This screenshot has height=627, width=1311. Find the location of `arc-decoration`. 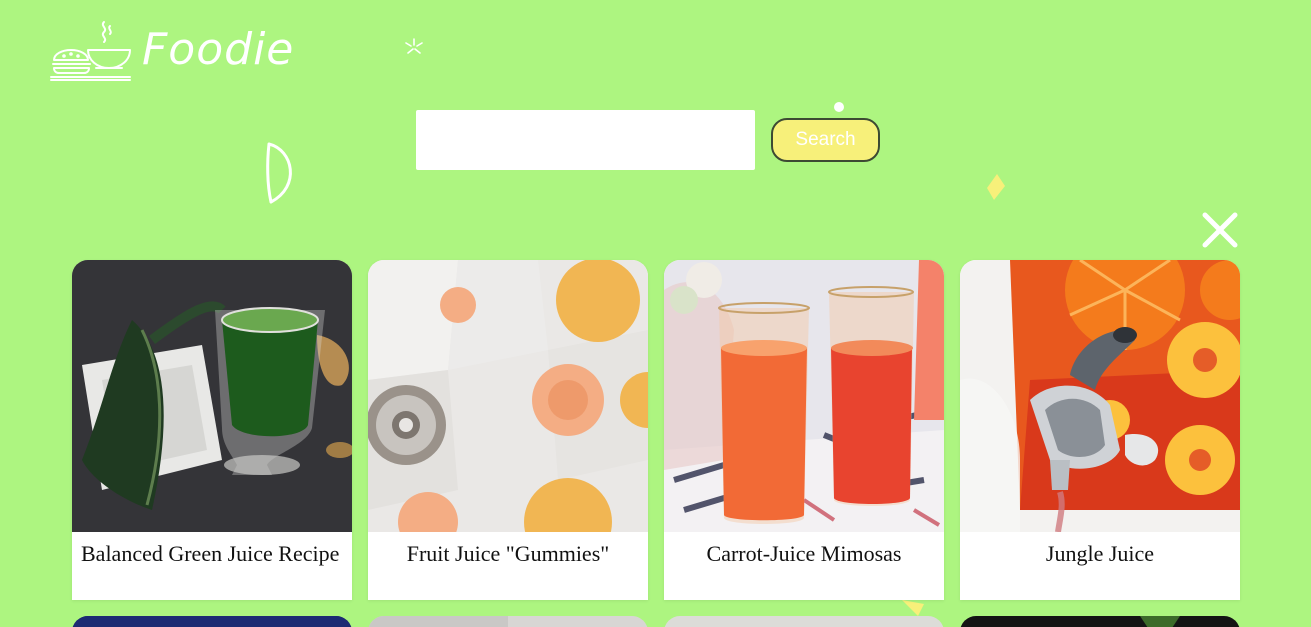

arc-decoration is located at coordinates (279, 173).